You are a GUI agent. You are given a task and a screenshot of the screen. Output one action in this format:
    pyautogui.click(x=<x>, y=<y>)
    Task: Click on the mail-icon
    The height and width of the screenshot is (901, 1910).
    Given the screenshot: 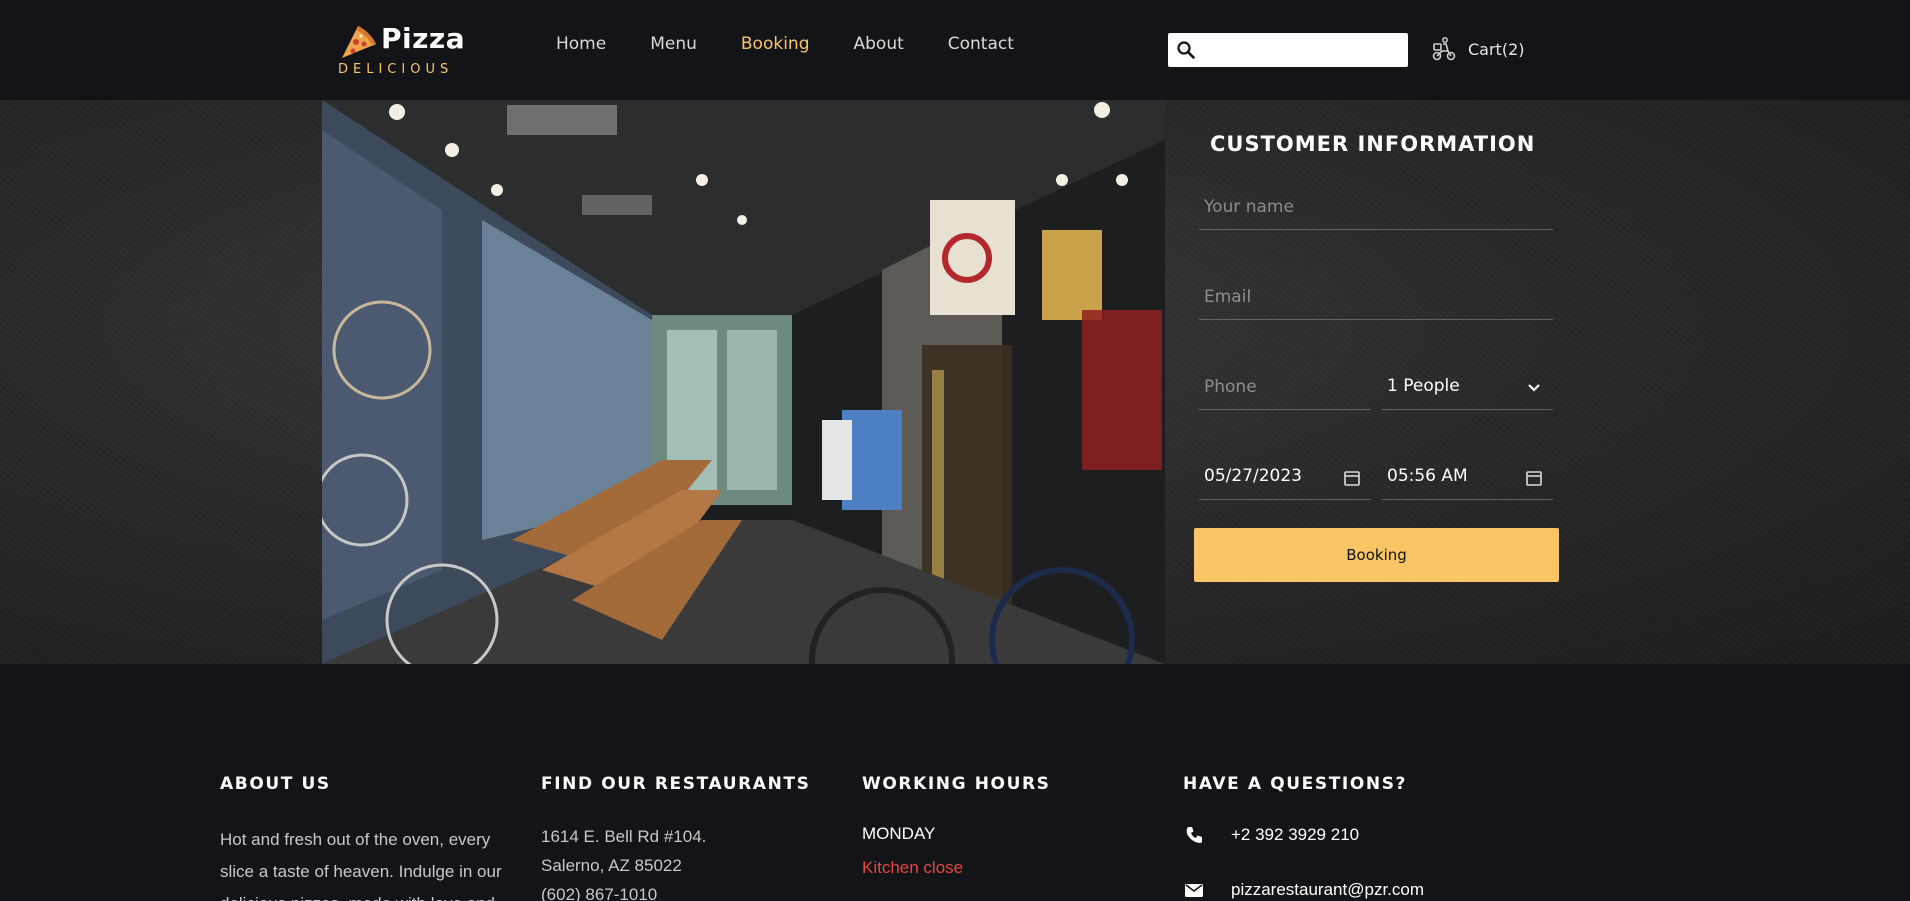 What is the action you would take?
    pyautogui.click(x=1194, y=890)
    